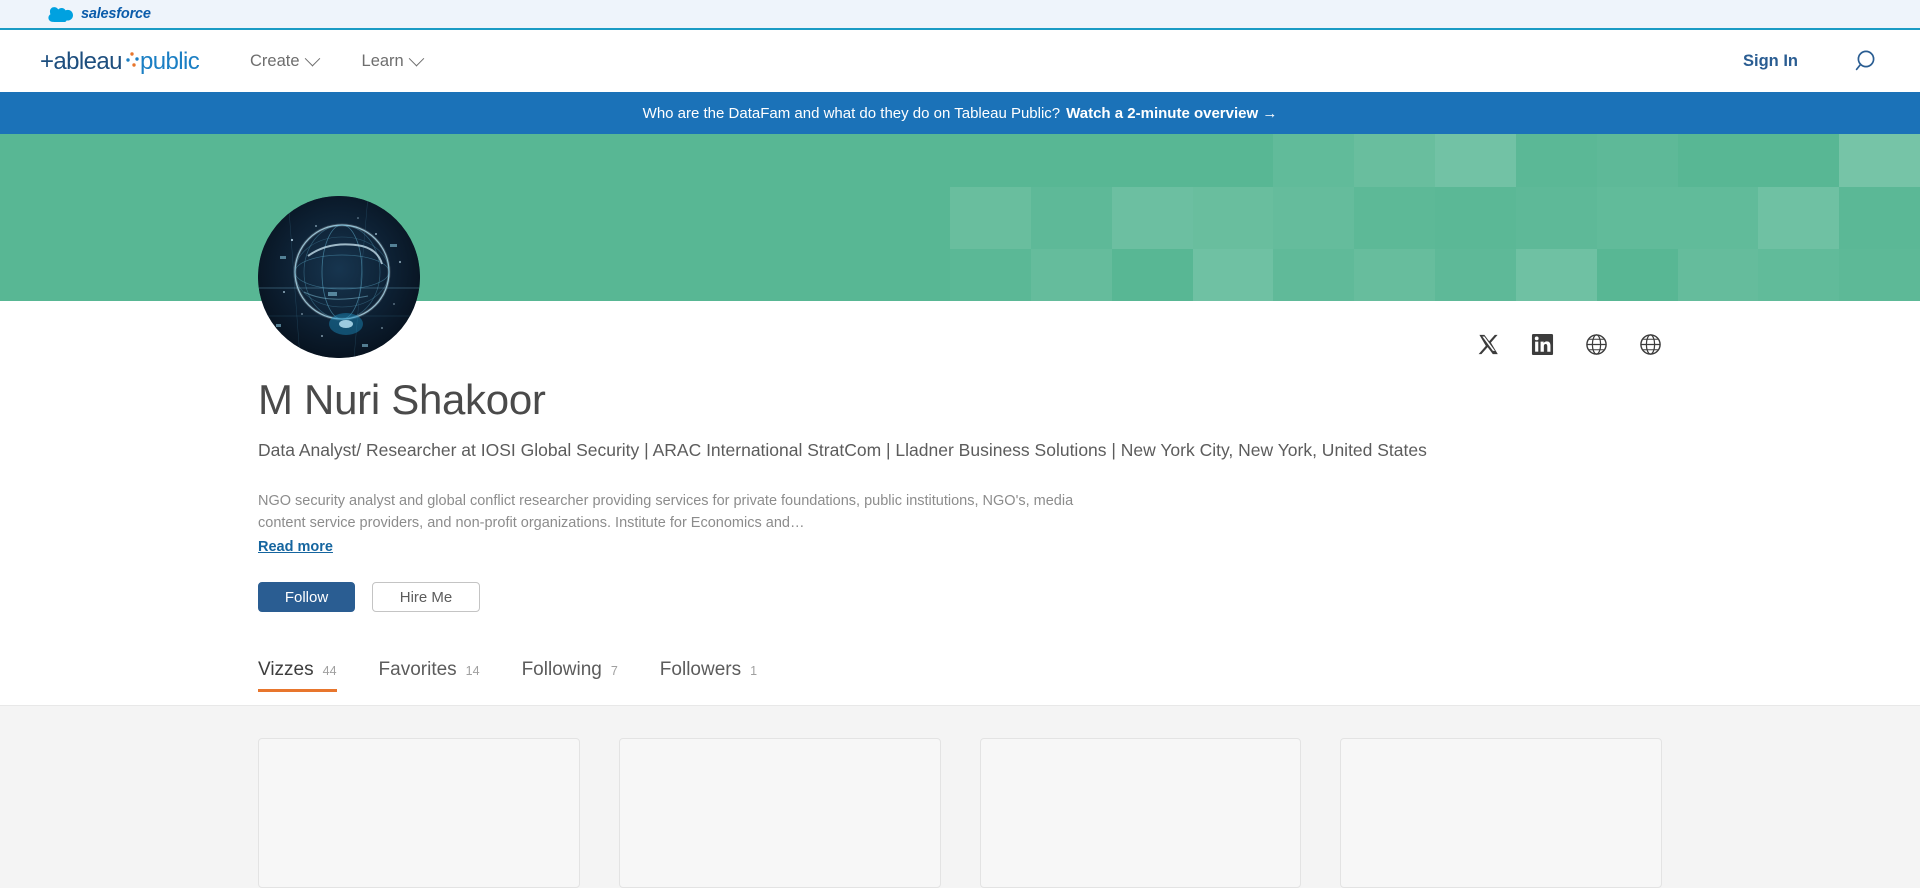 The image size is (1920, 888). Describe the element at coordinates (275, 60) in the screenshot. I see `nav-item-create-label: Create` at that location.